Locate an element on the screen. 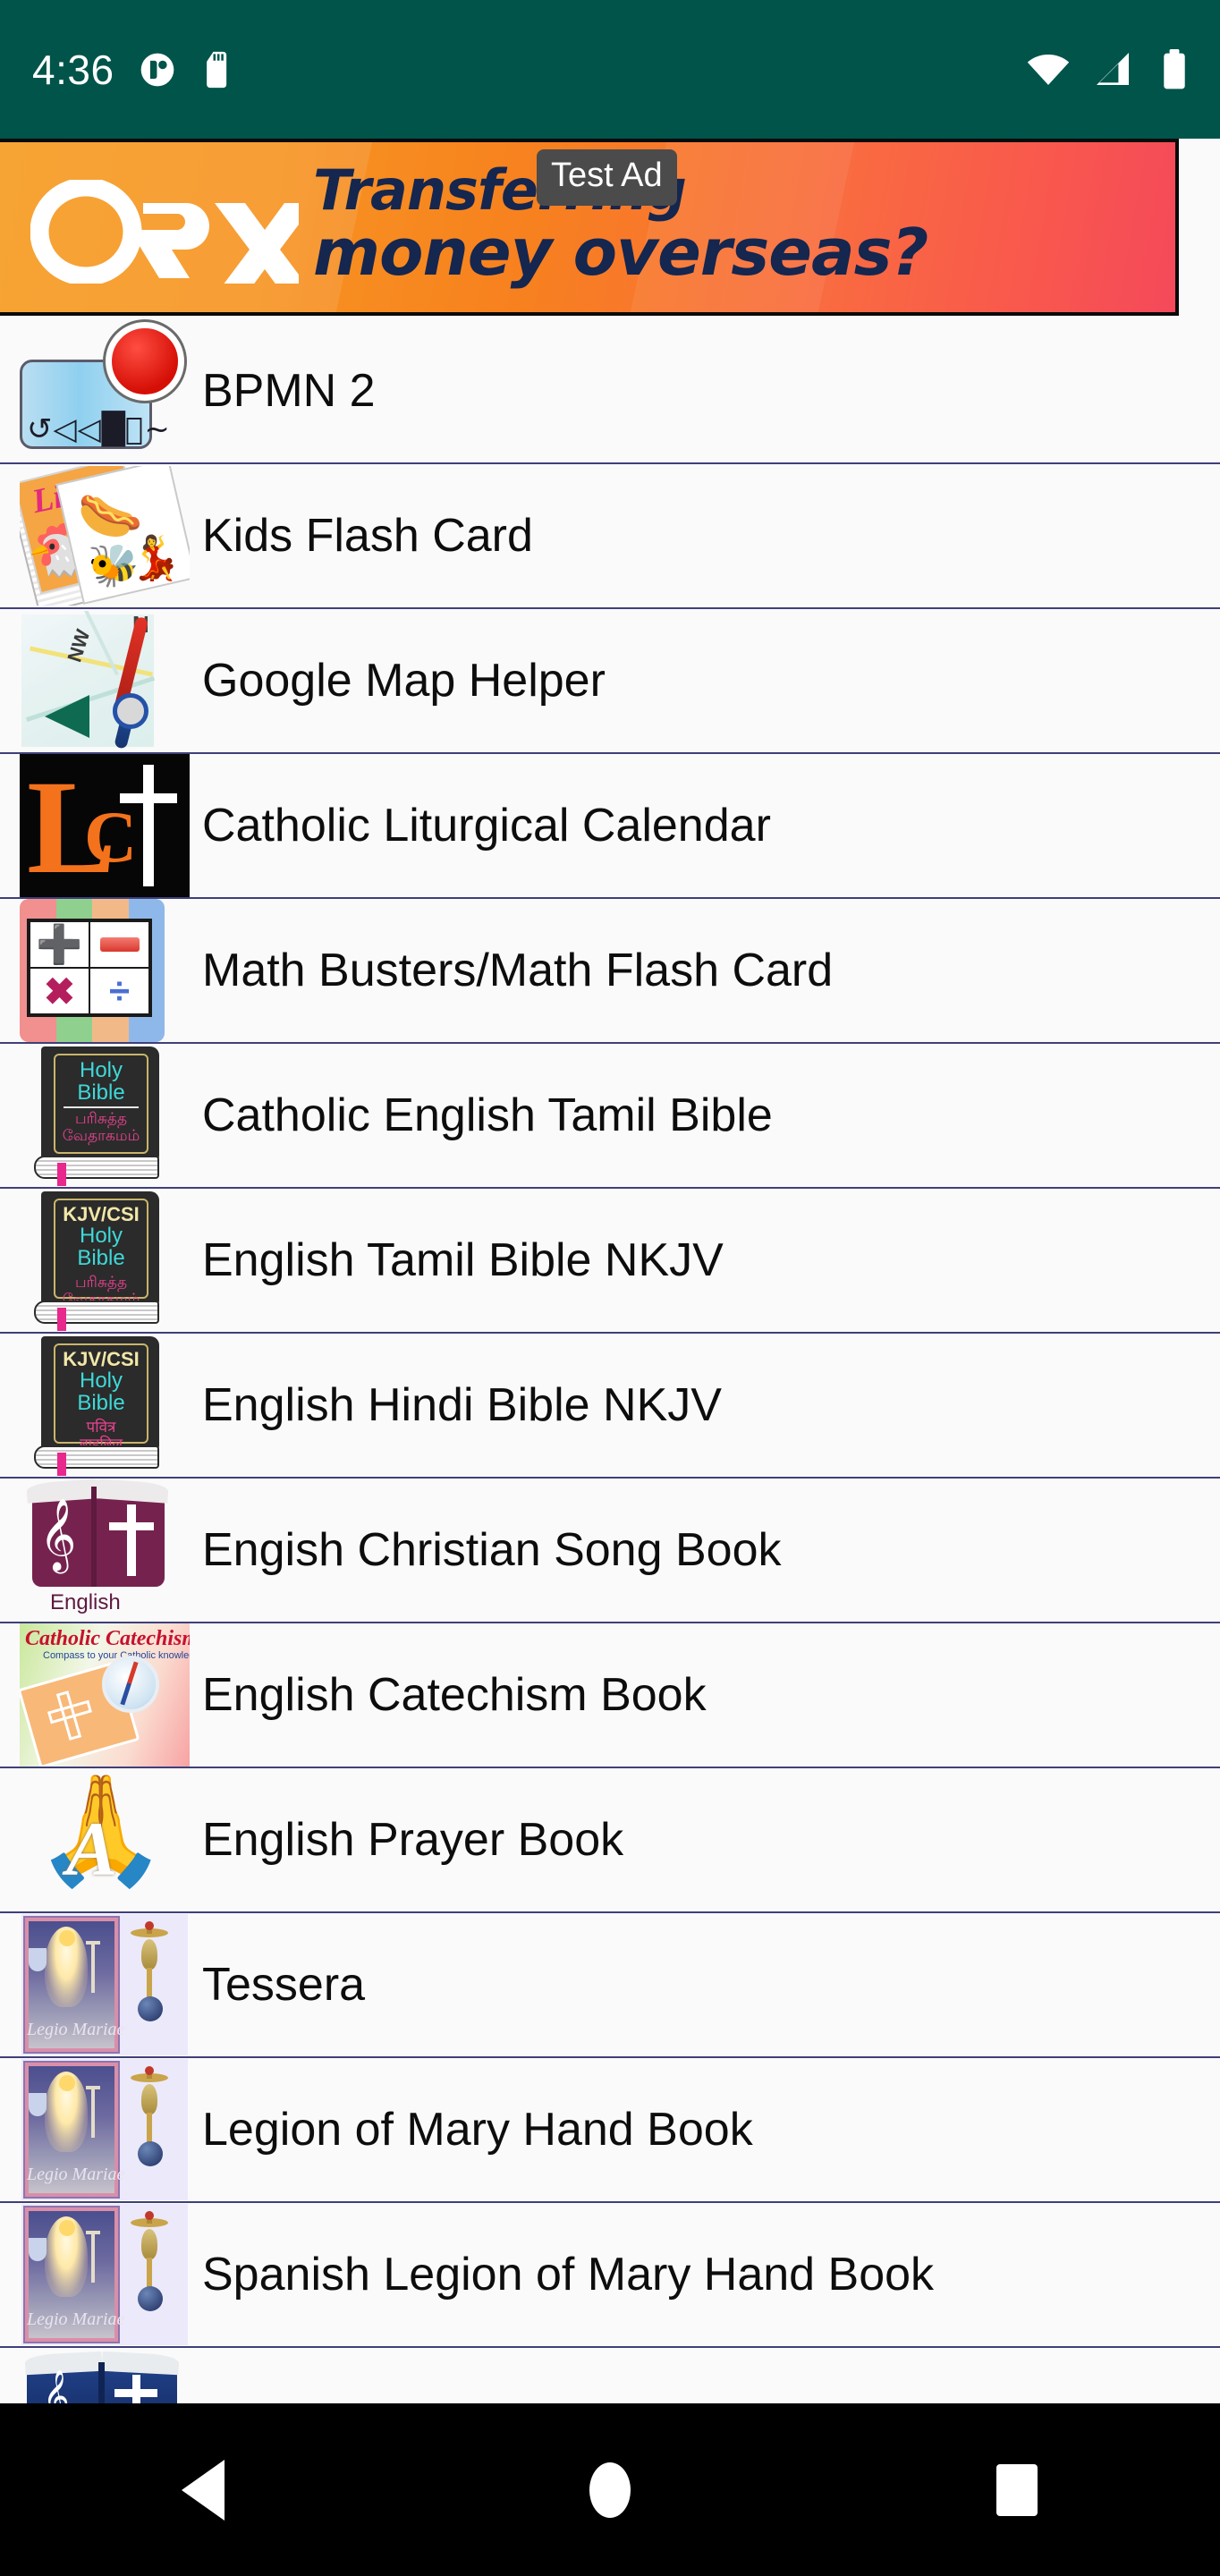 Image resolution: width=1220 pixels, height=2576 pixels. do-not-disturb-icon is located at coordinates (157, 69).